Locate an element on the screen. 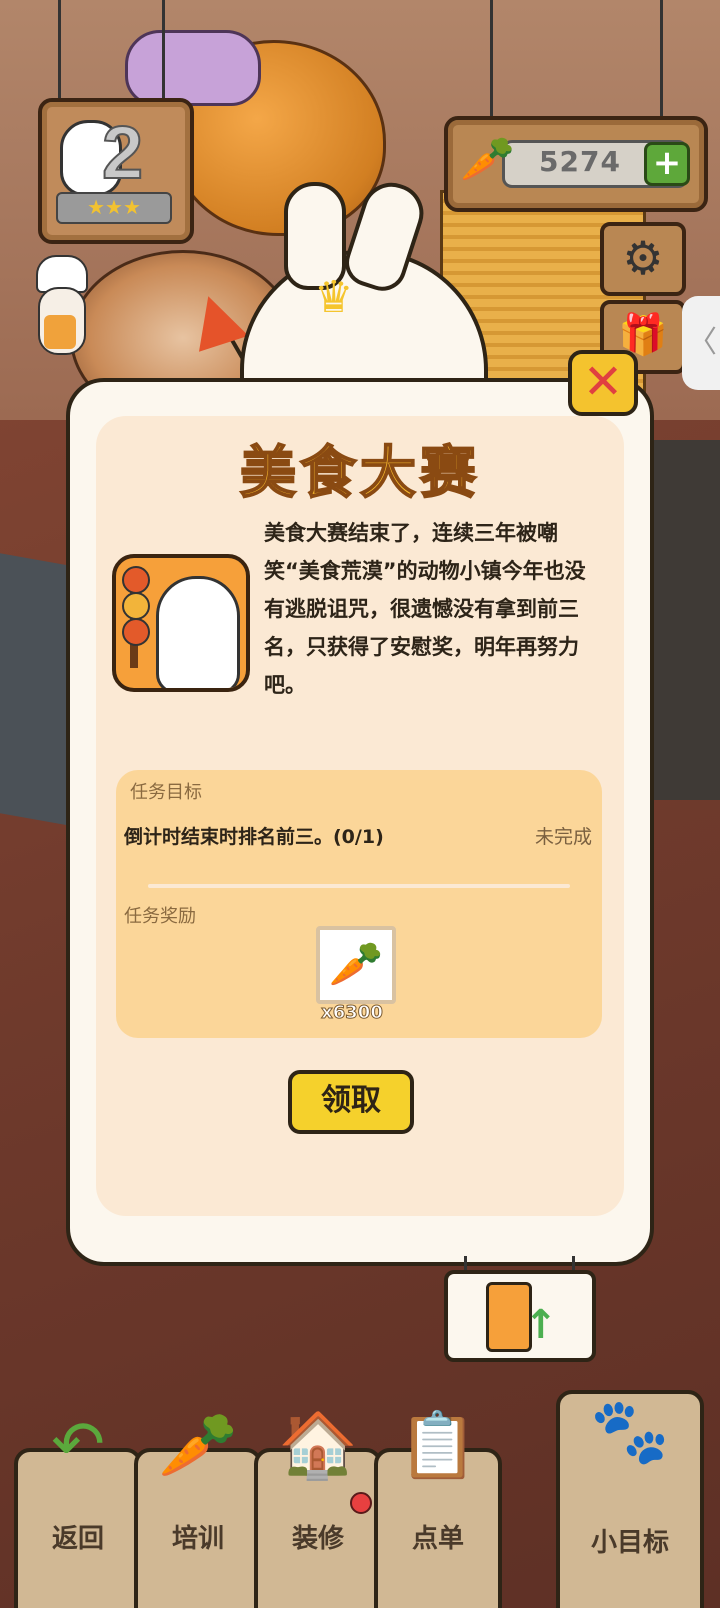  chef-character is located at coordinates (60, 305).